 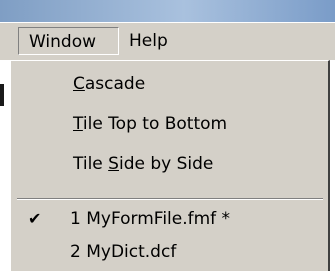 I want to click on menu-item-tile-top-to-bottom-label: Tile Top to Bottom, so click(x=150, y=124).